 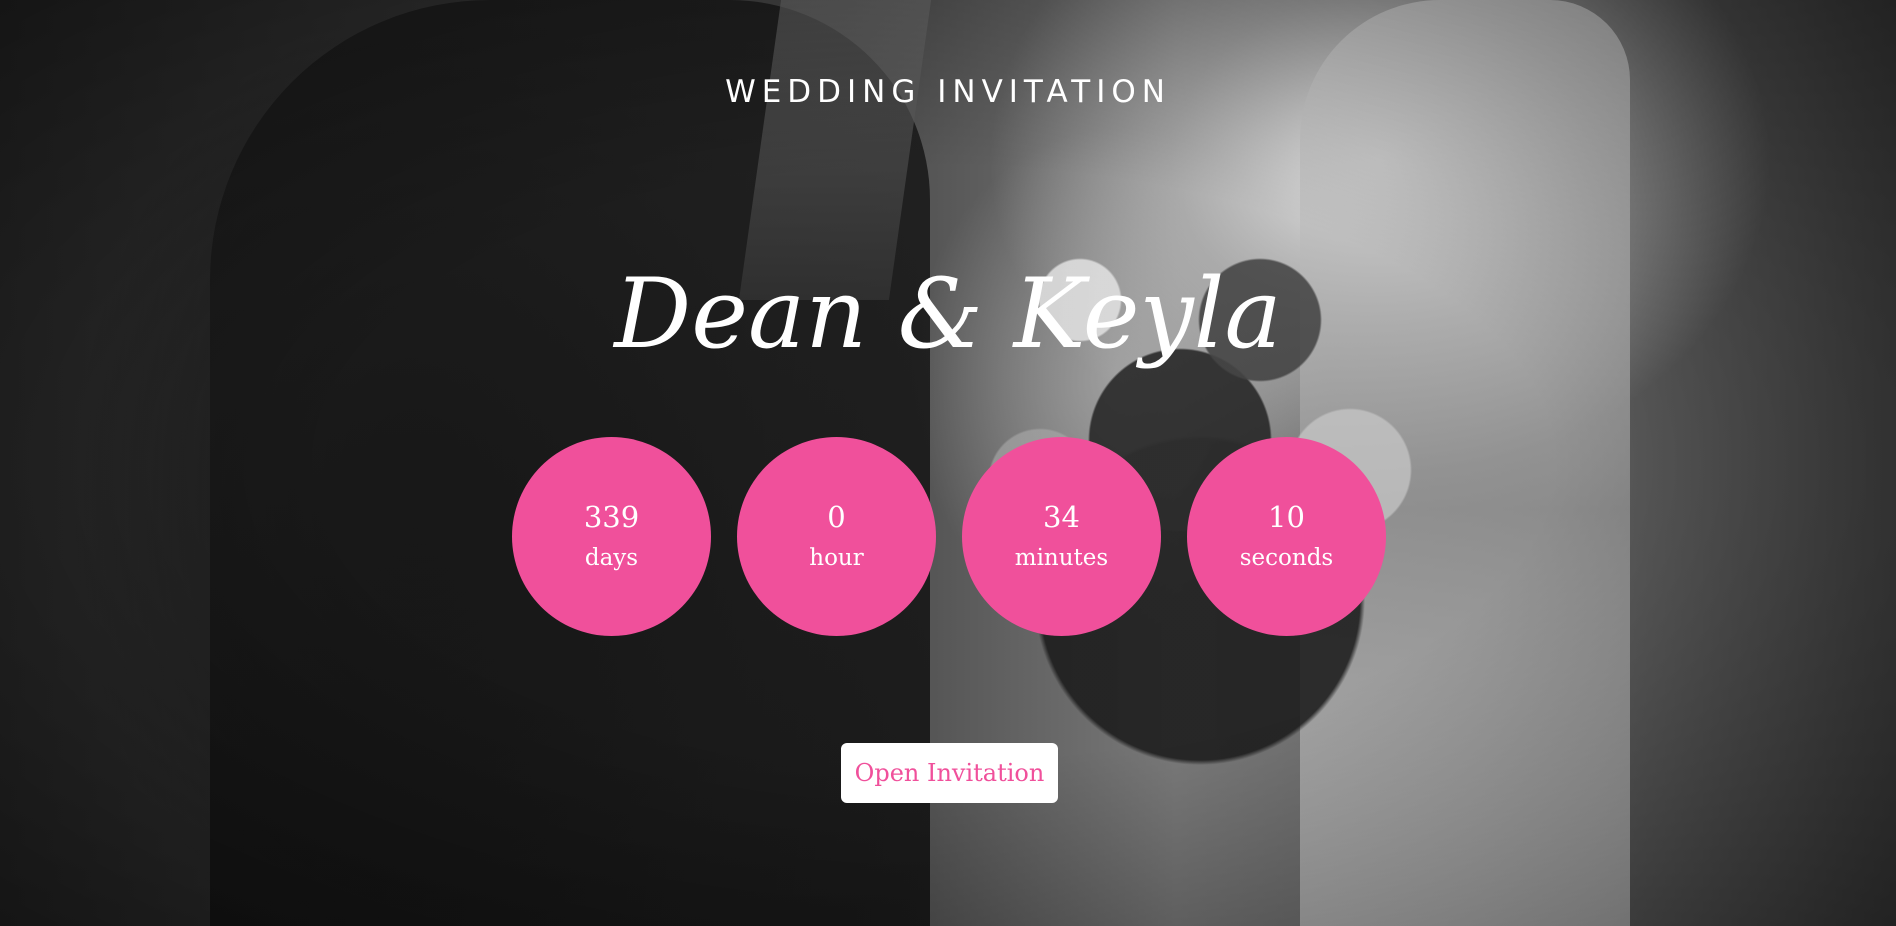 I want to click on countdown-seconds-value: 10, so click(x=1286, y=517).